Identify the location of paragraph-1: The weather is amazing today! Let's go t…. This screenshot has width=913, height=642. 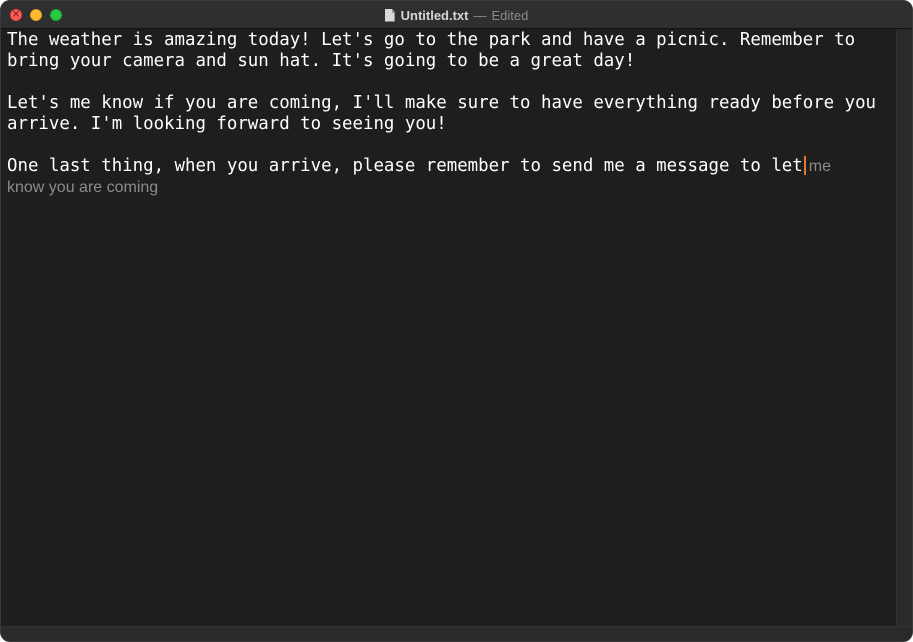
(436, 50).